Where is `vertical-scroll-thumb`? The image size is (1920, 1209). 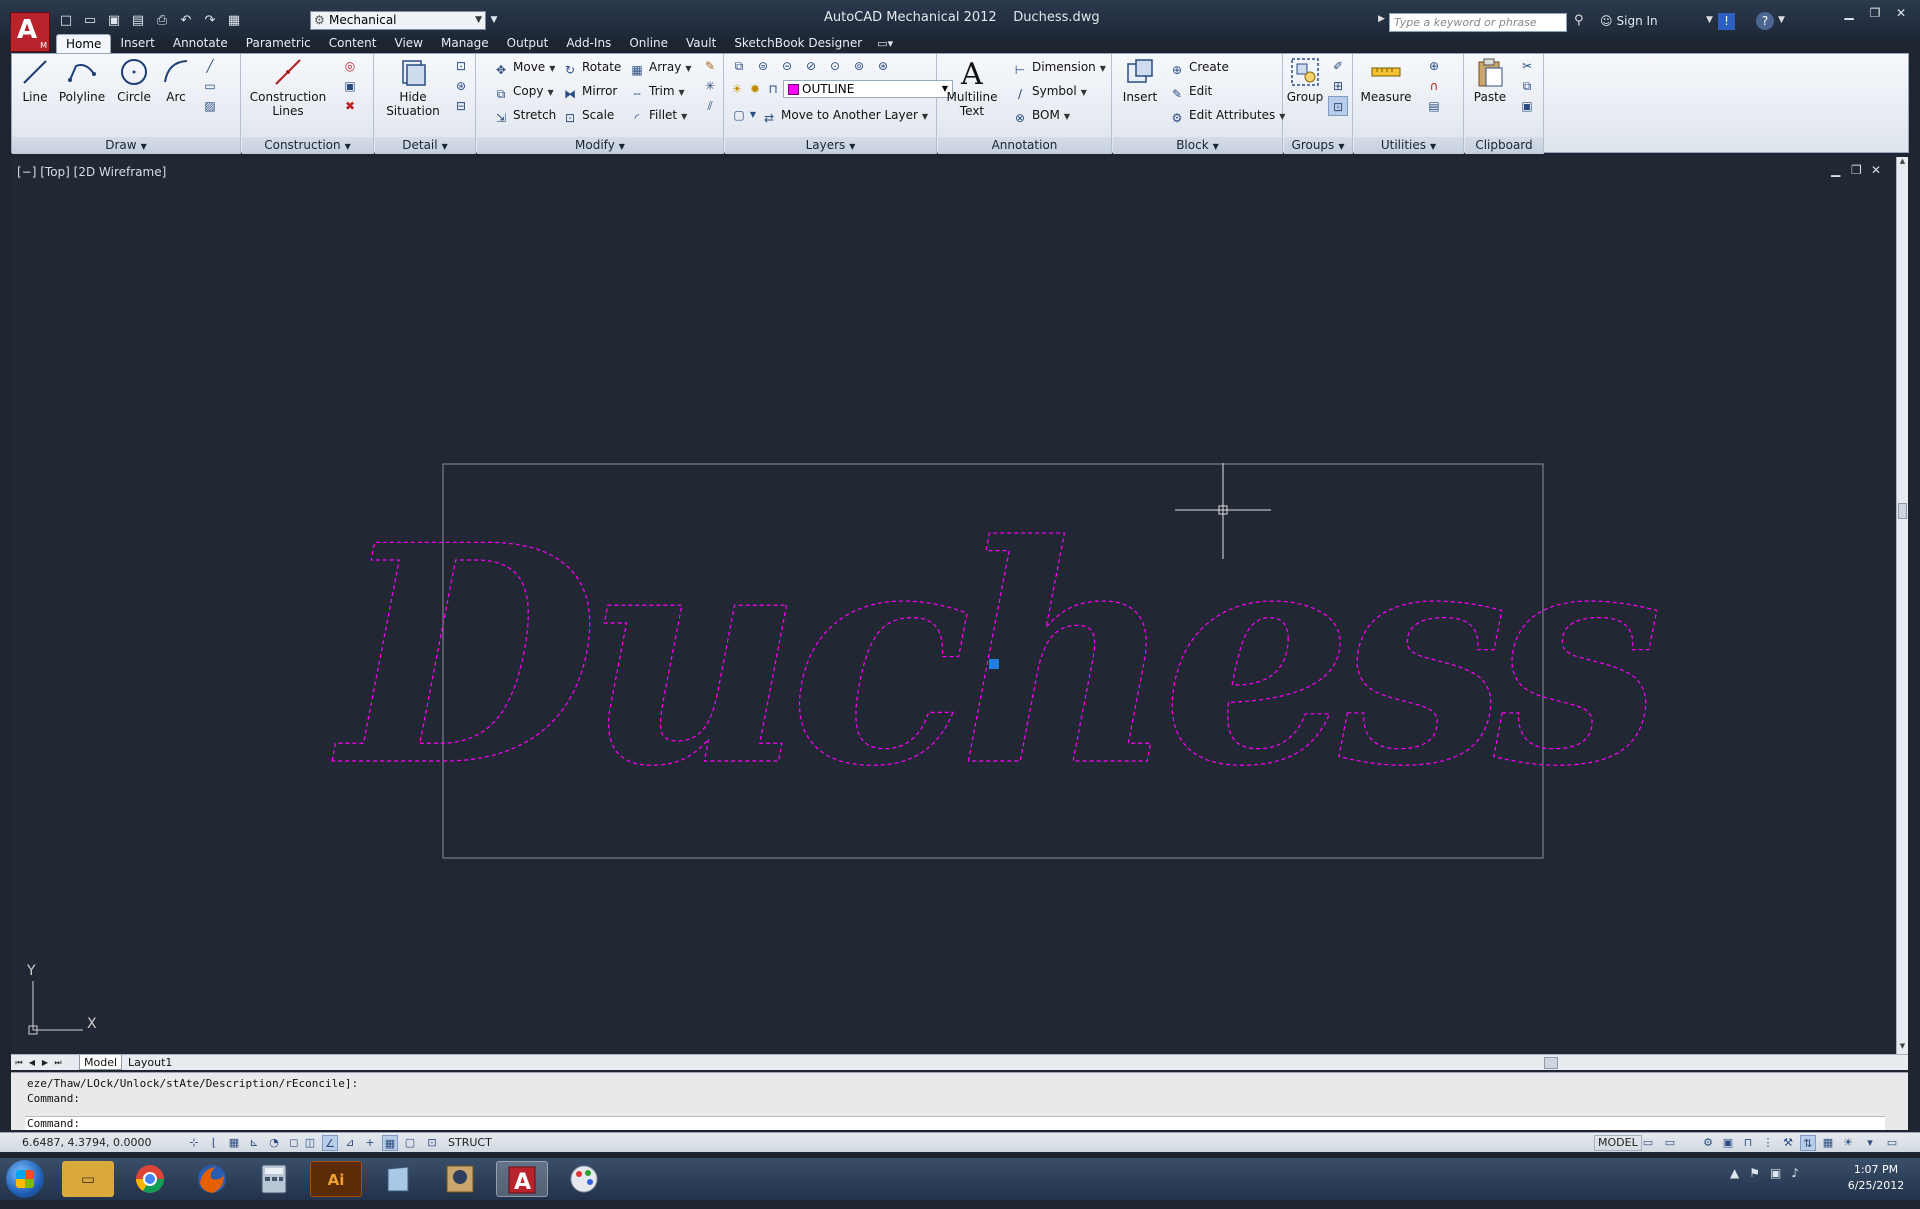 vertical-scroll-thumb is located at coordinates (1902, 511).